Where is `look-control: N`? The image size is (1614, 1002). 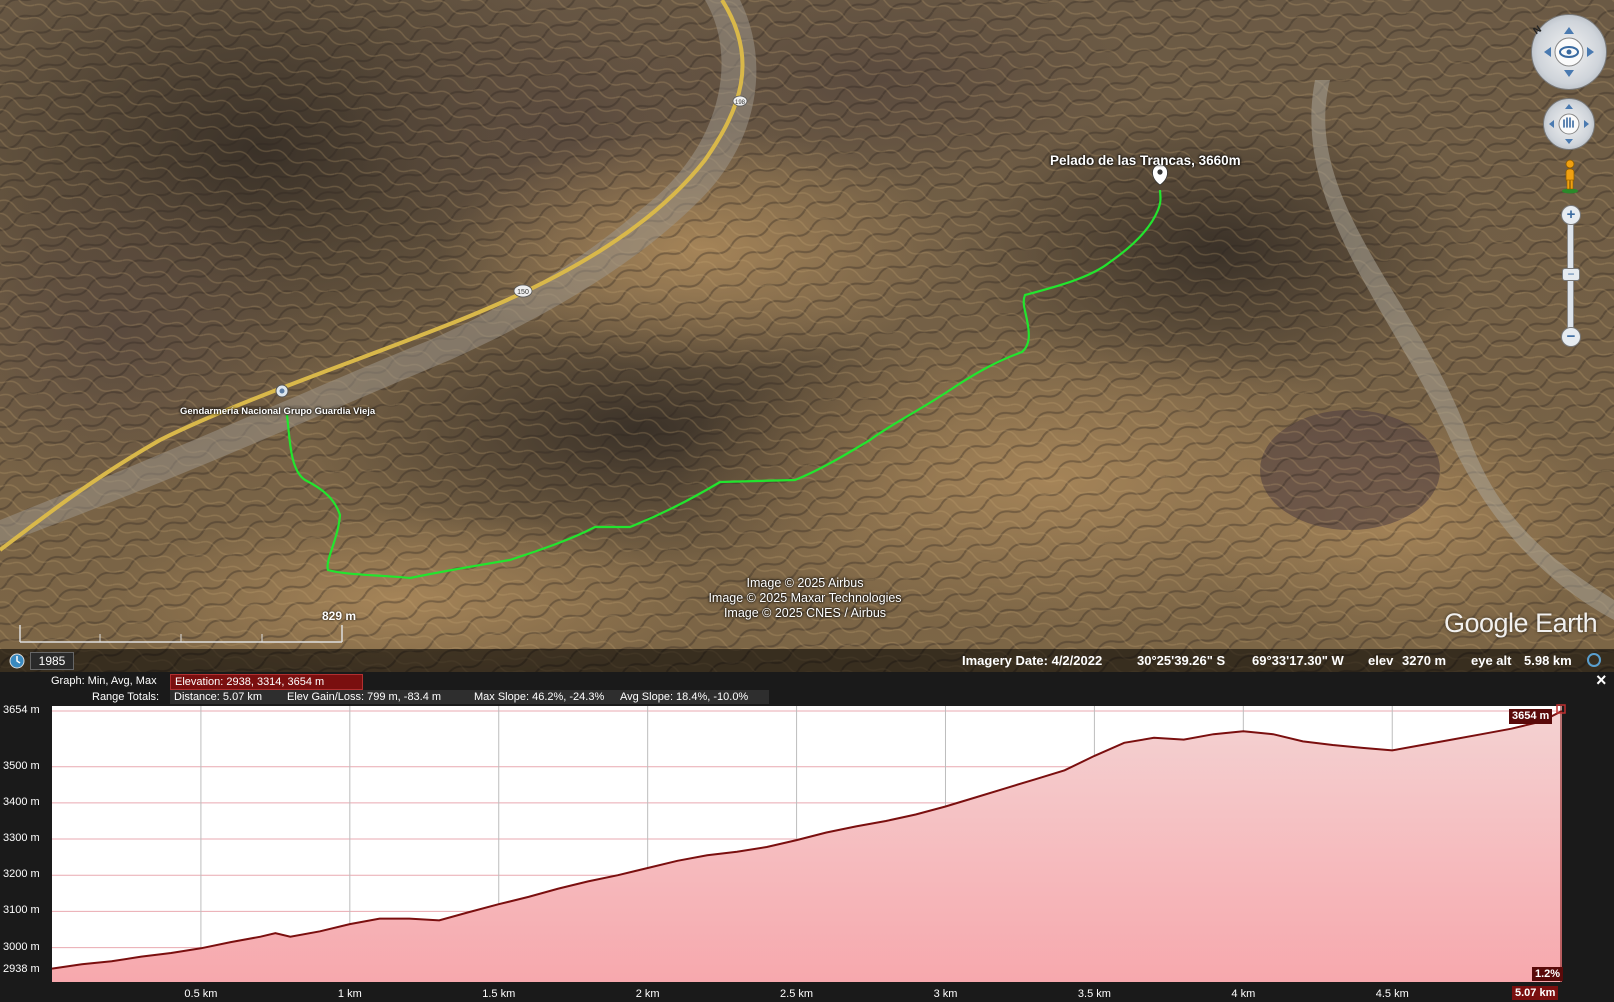 look-control: N is located at coordinates (1569, 52).